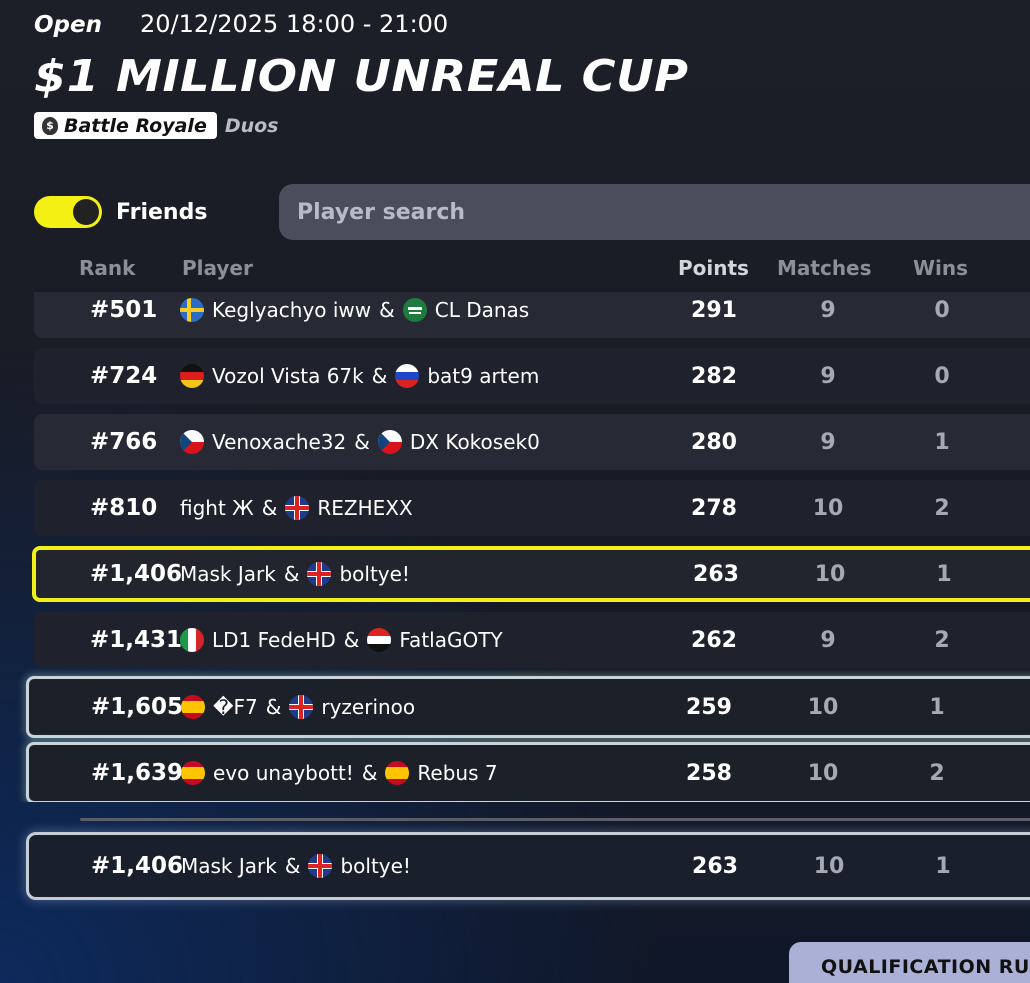 The image size is (1030, 983). What do you see at coordinates (235, 707) in the screenshot?
I see `player-one-name: �F7` at bounding box center [235, 707].